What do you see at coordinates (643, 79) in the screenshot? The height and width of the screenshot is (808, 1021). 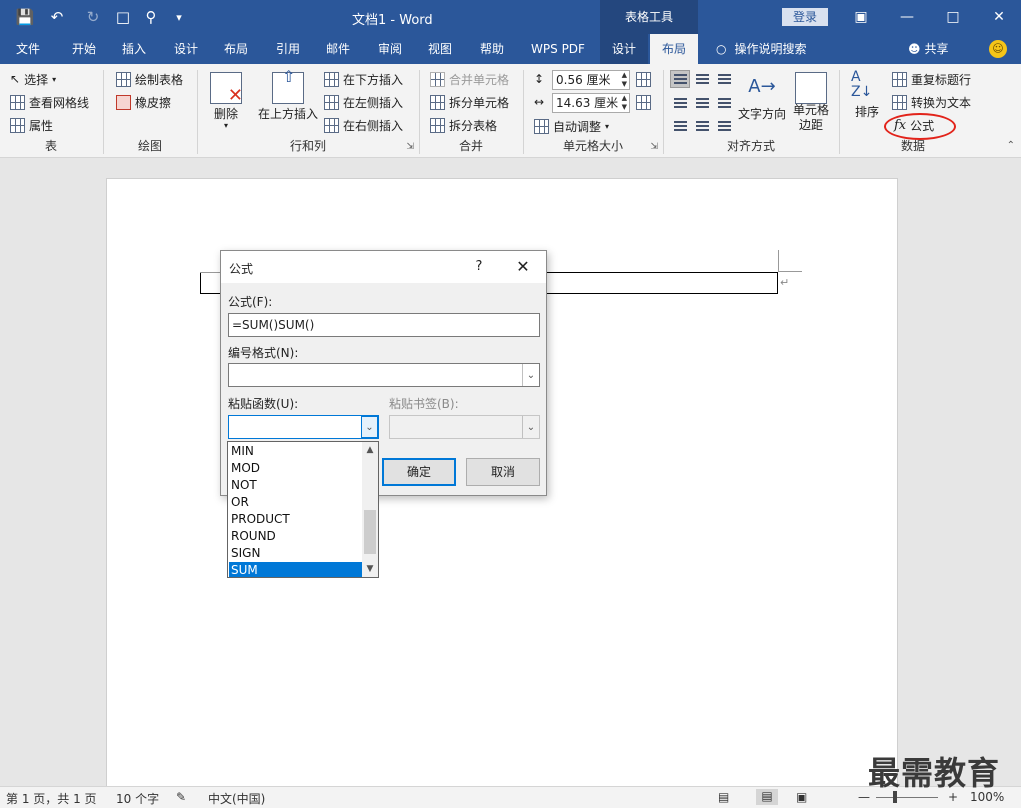 I see `distribute-rows-icon` at bounding box center [643, 79].